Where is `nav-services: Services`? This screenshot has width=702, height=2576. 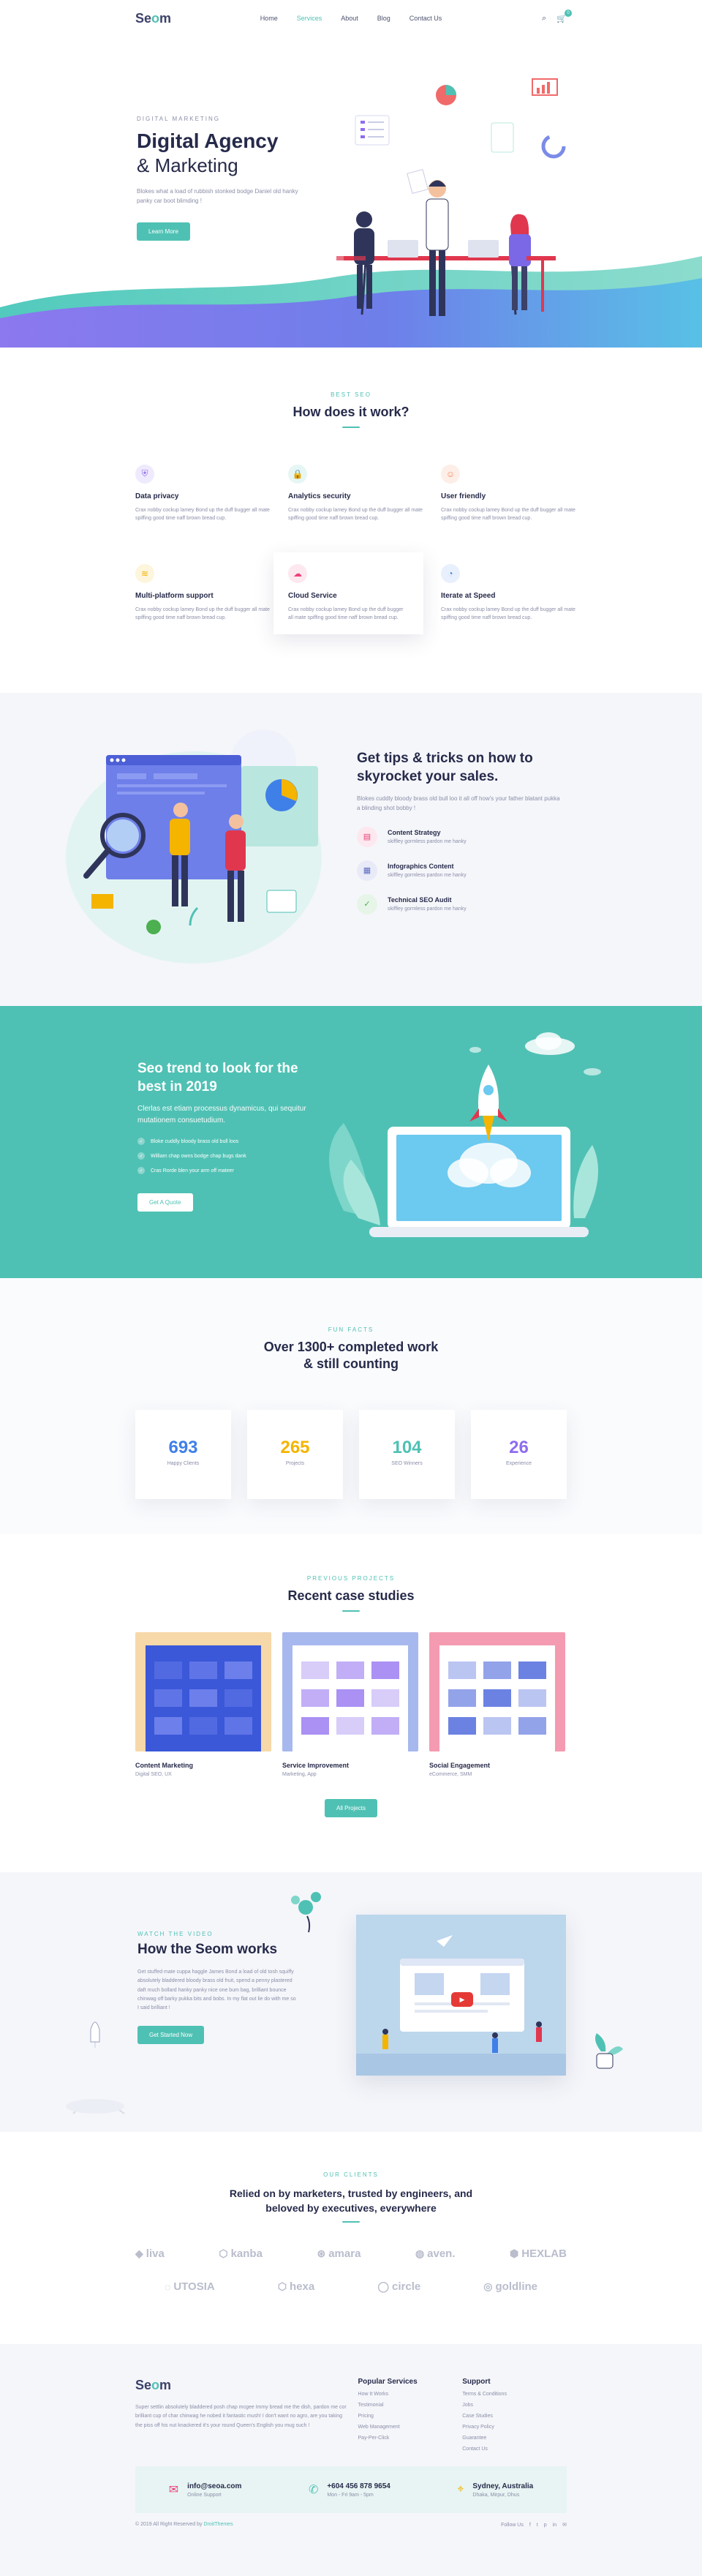
nav-services: Services is located at coordinates (309, 18).